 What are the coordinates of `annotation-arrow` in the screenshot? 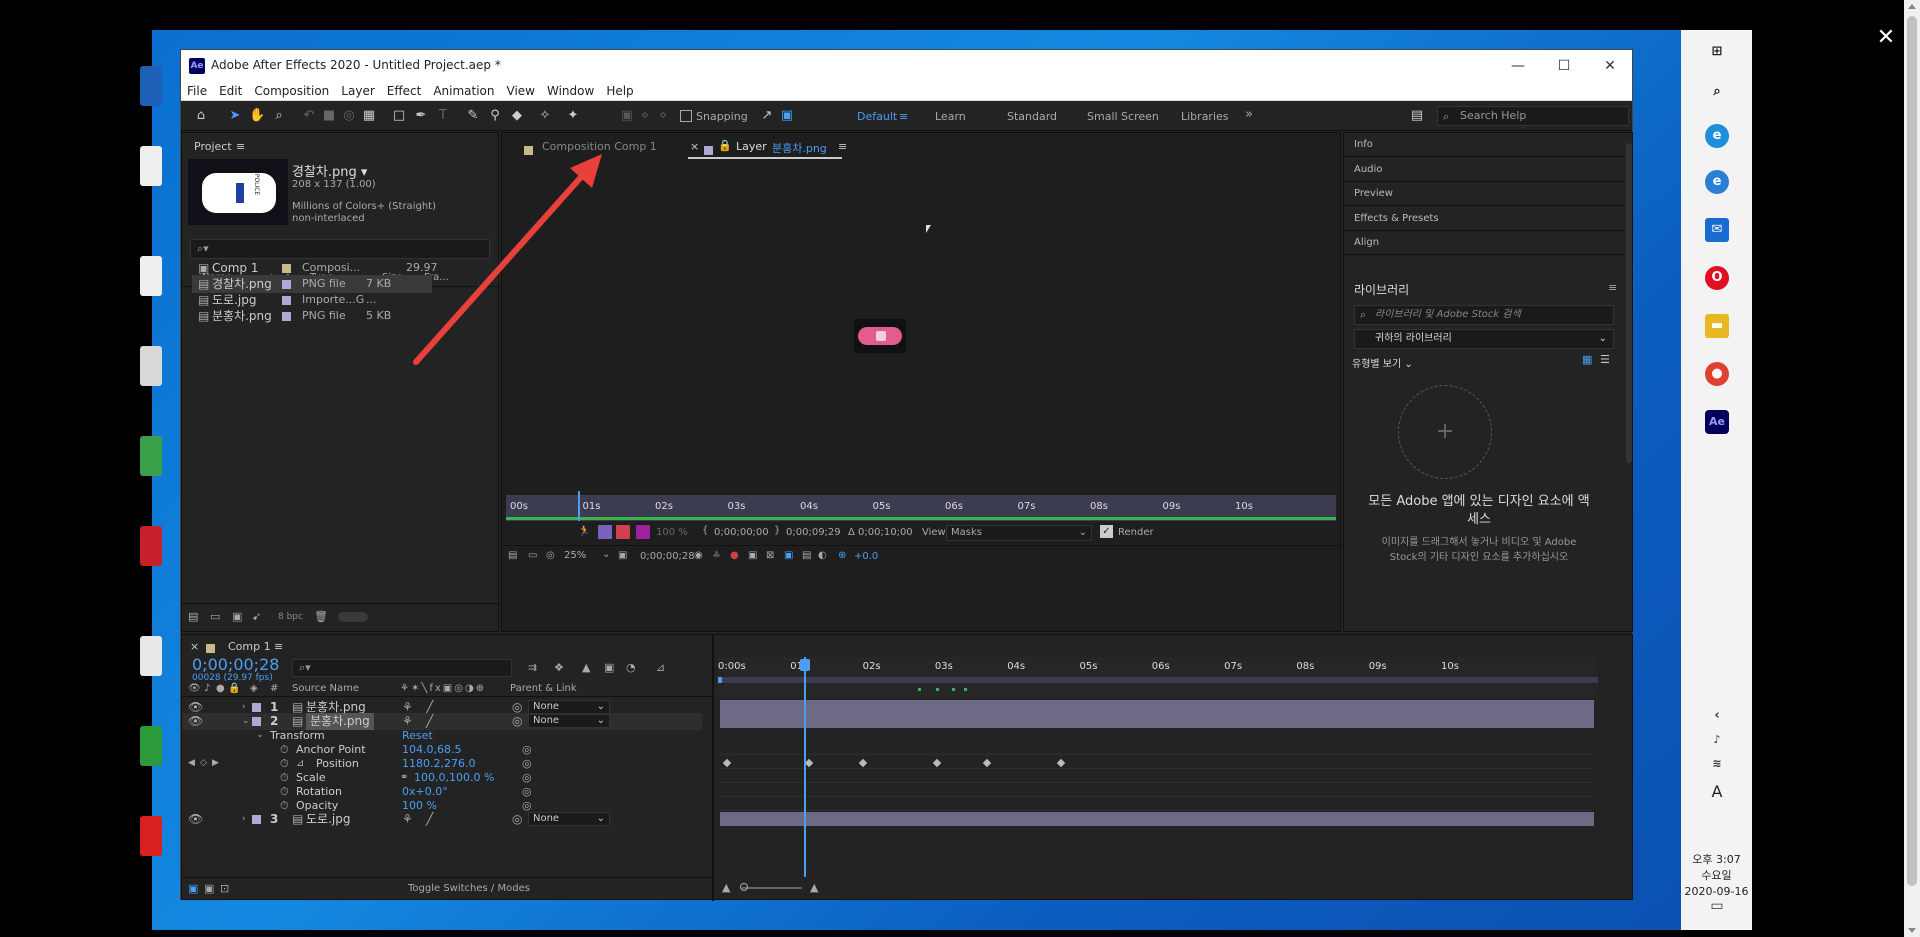 It's located at (507, 259).